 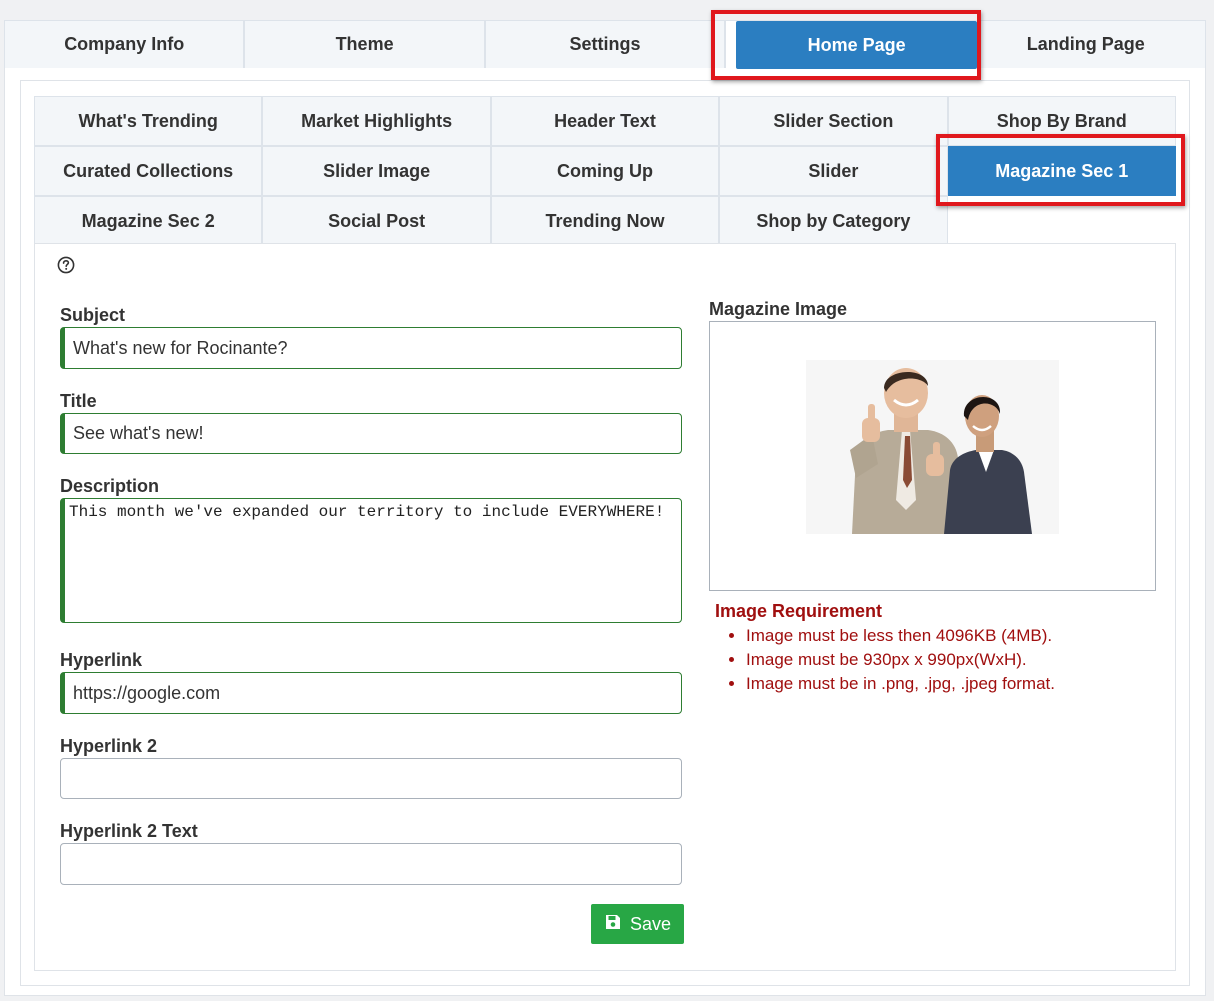 What do you see at coordinates (900, 636) in the screenshot?
I see `requirement-size: Image must be less then 4096KB (4MB).` at bounding box center [900, 636].